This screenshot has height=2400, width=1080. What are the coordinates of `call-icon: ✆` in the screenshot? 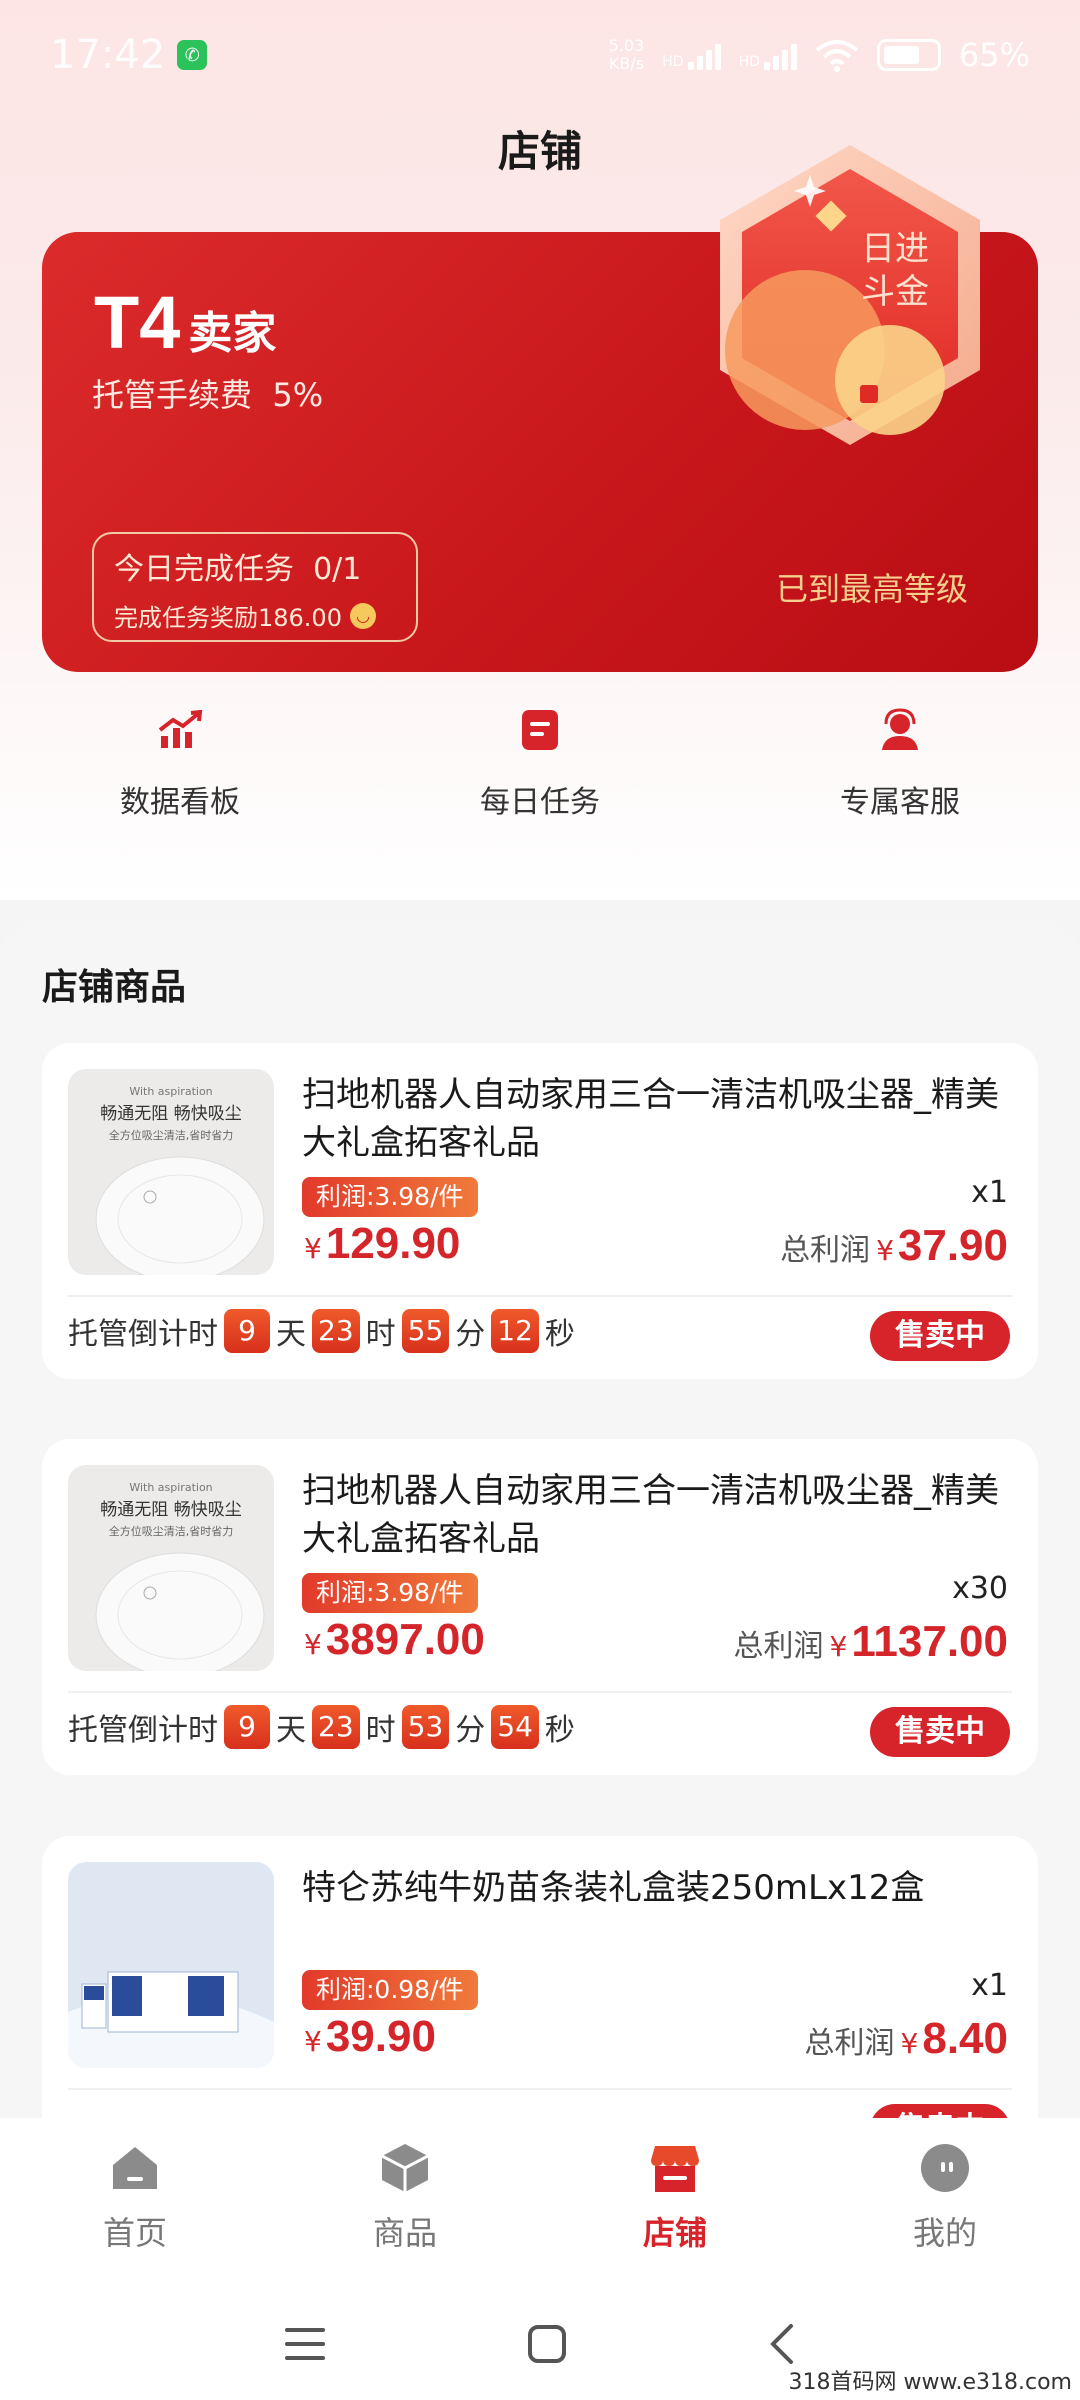 It's located at (192, 55).